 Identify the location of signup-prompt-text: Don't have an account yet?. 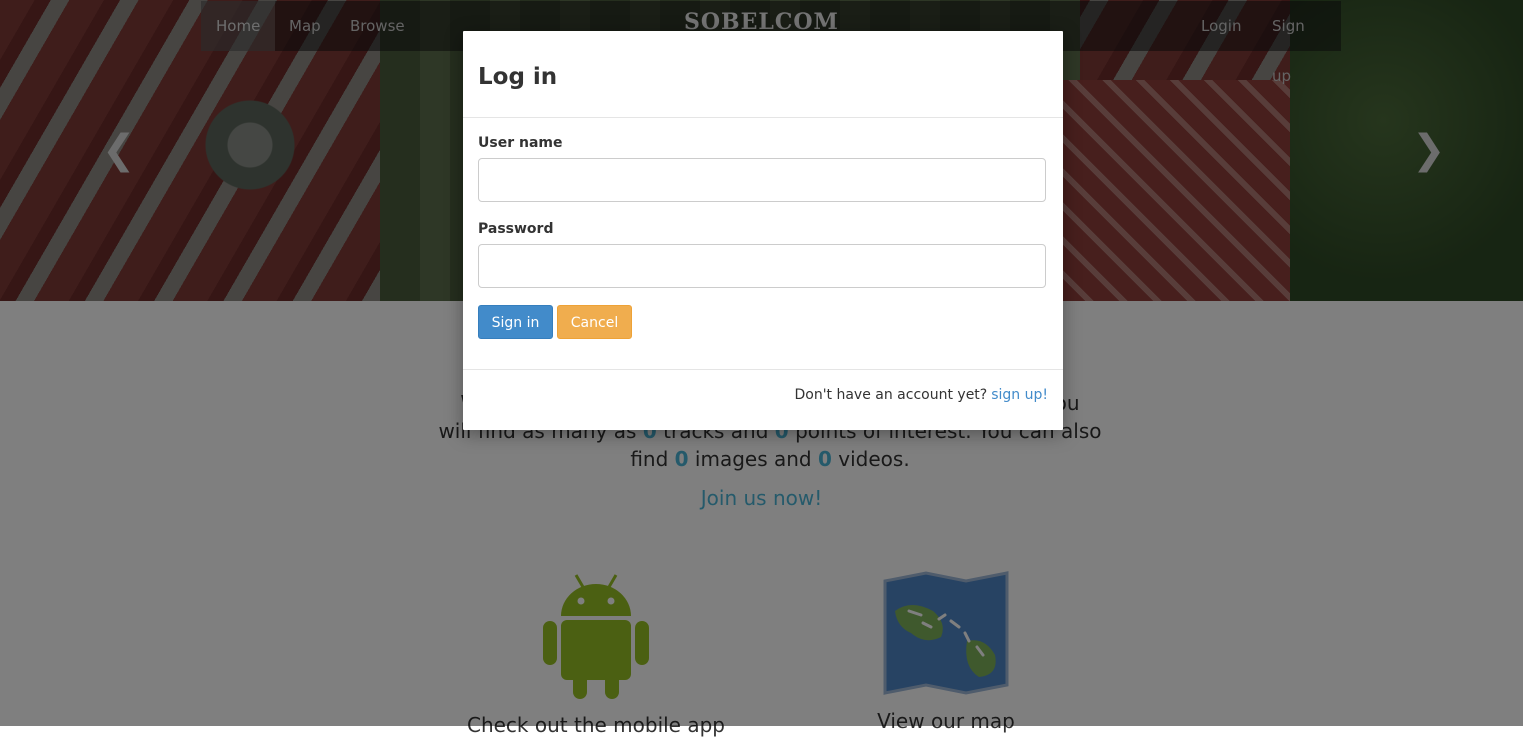
(891, 395).